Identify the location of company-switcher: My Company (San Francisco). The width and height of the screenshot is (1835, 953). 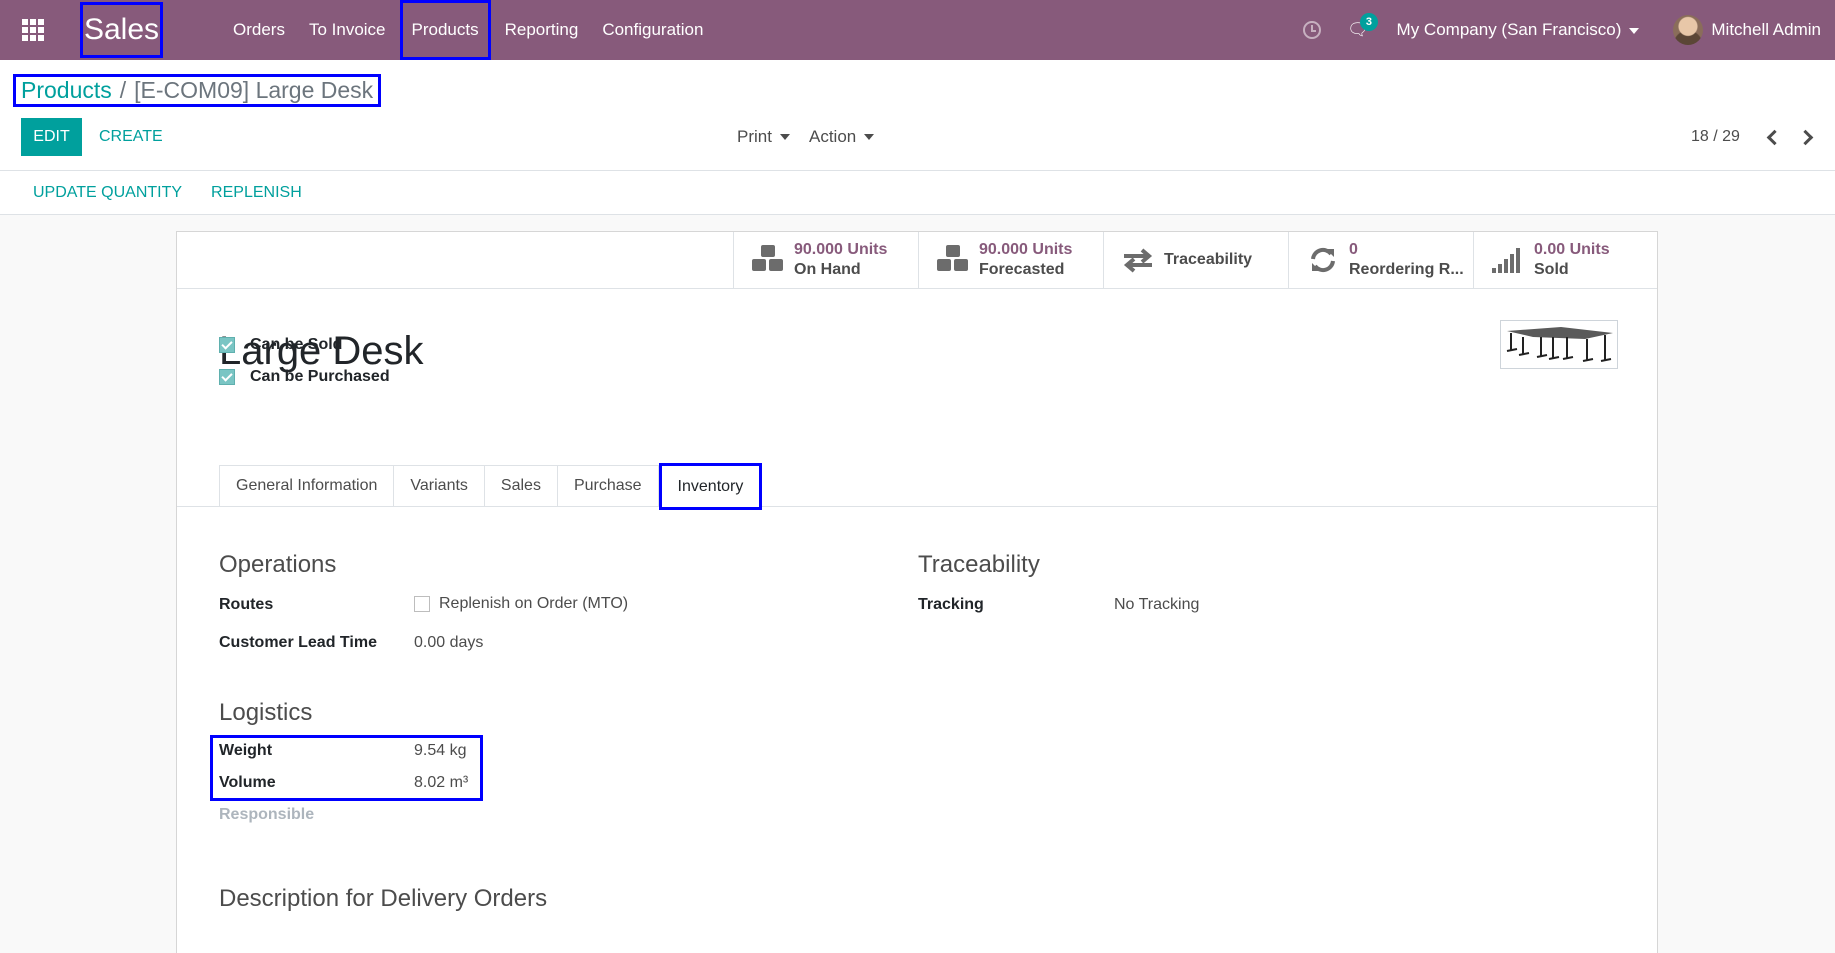
(1518, 30).